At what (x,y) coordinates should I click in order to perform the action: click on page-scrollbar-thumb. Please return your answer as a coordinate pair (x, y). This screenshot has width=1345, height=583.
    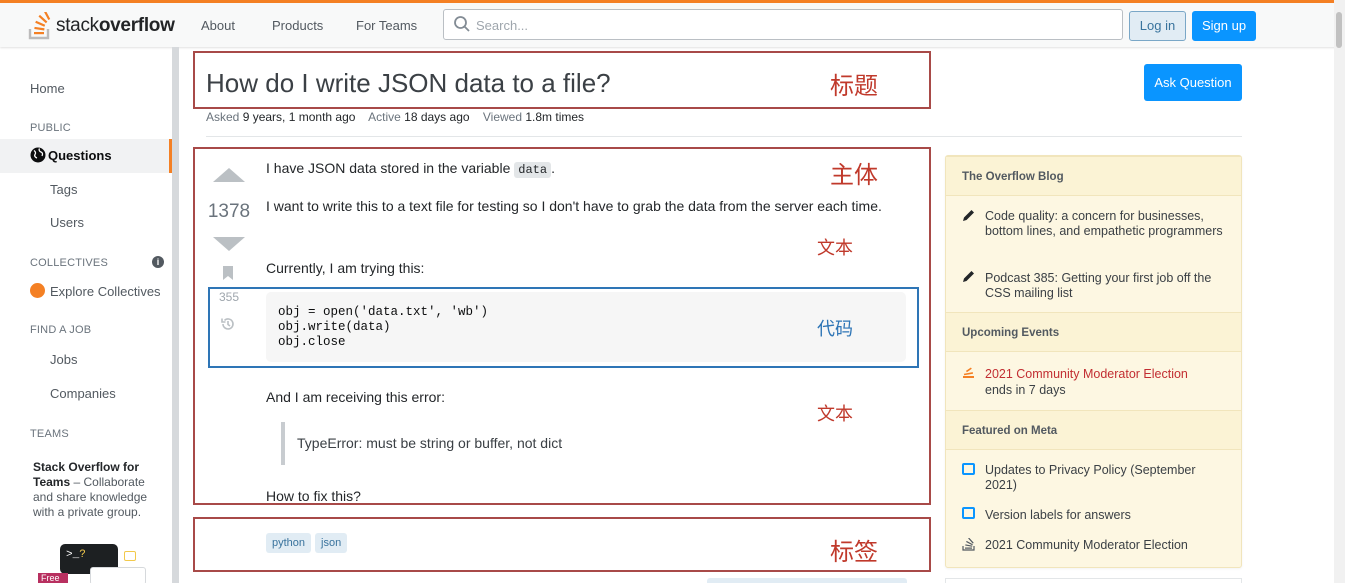
    Looking at the image, I should click on (1339, 30).